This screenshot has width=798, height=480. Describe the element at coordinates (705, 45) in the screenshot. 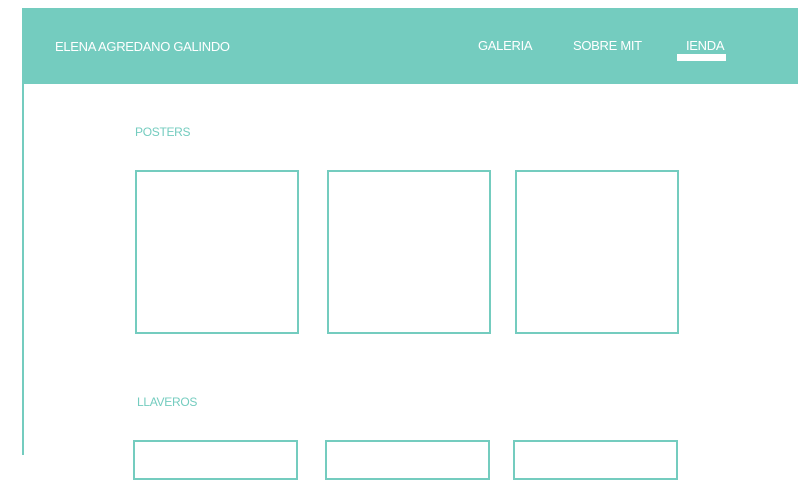

I see `nav-item-tienda: IENDA` at that location.